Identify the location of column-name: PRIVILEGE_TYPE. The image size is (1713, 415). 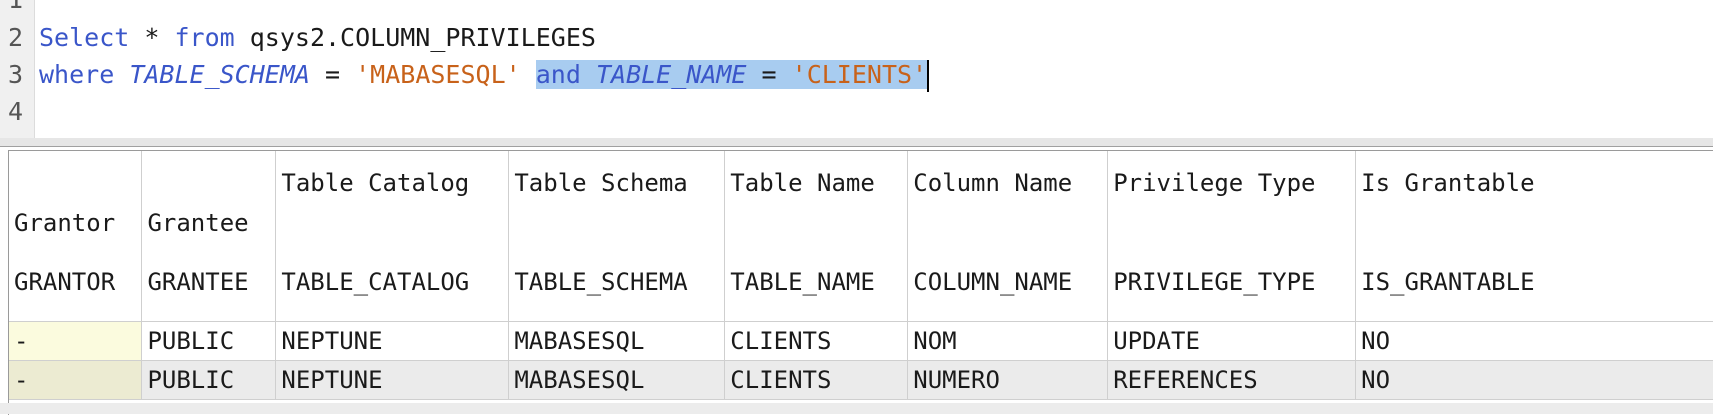
(1214, 282).